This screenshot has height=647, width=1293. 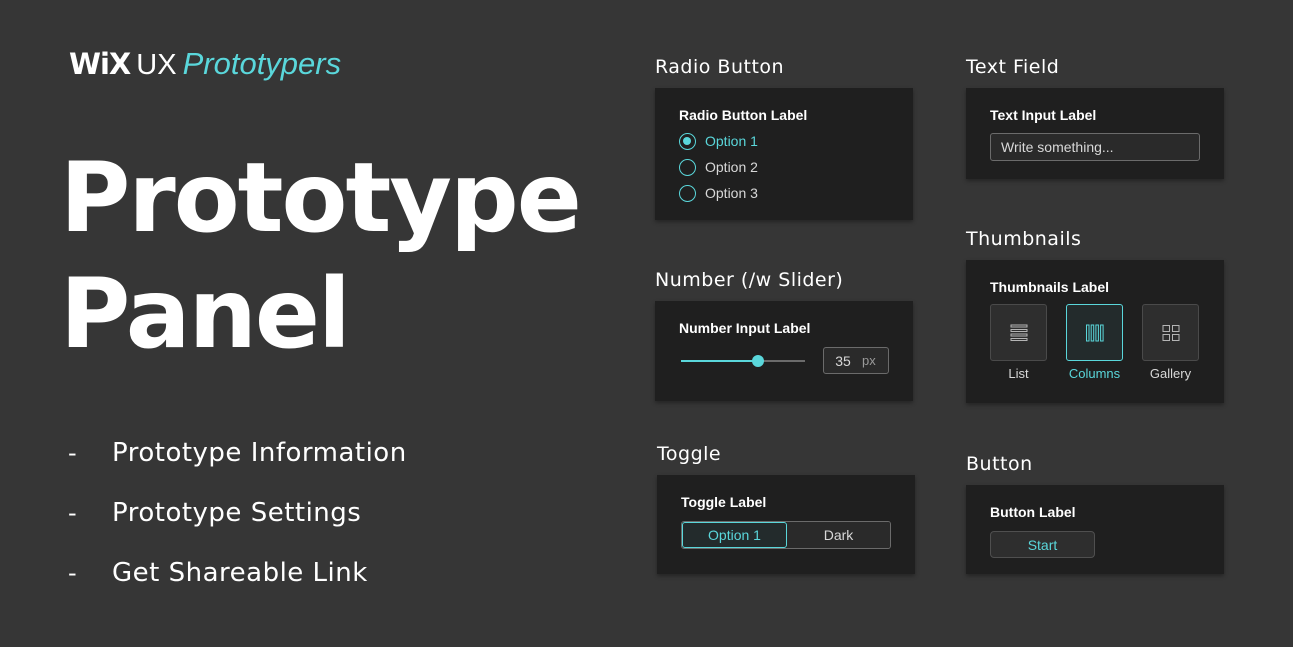 What do you see at coordinates (731, 193) in the screenshot?
I see `radio-option-label: Option 3` at bounding box center [731, 193].